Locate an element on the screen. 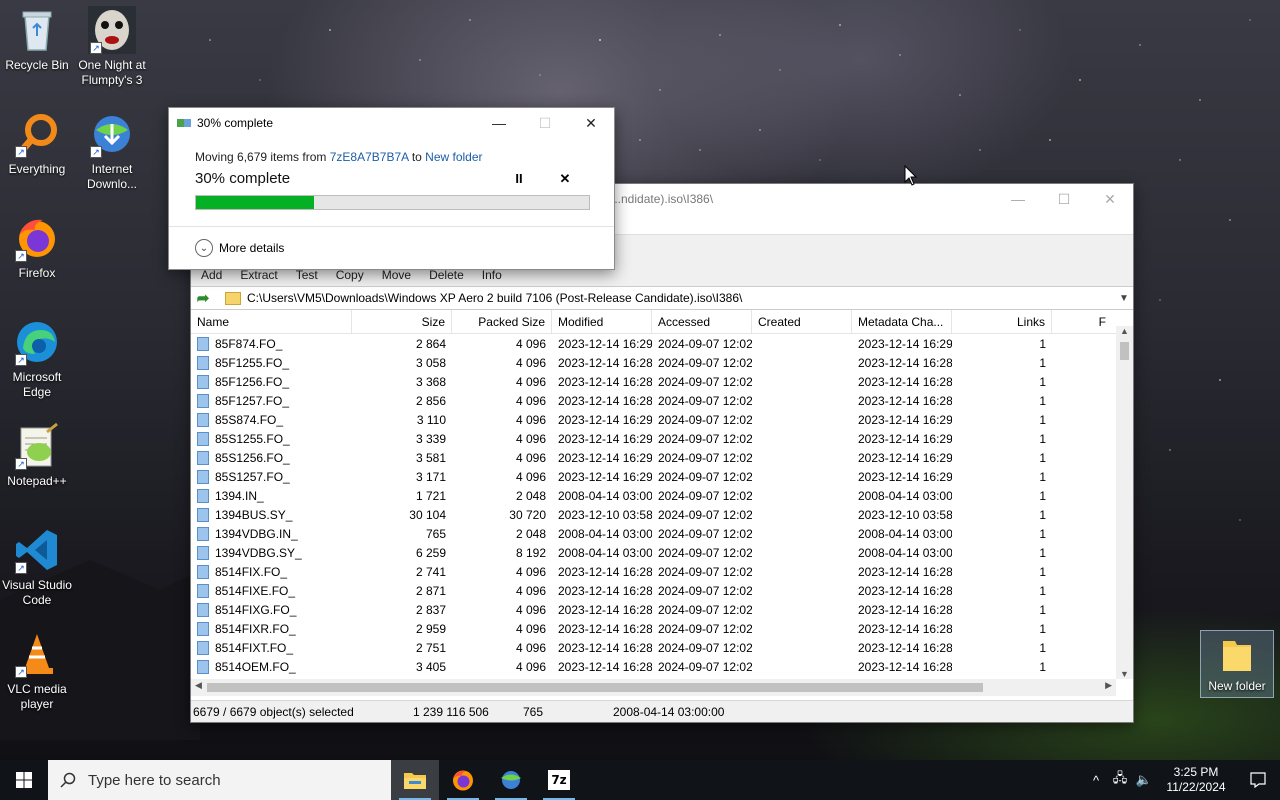  file-metadata-changed: 2023-12-14 16:28 is located at coordinates (905, 571).